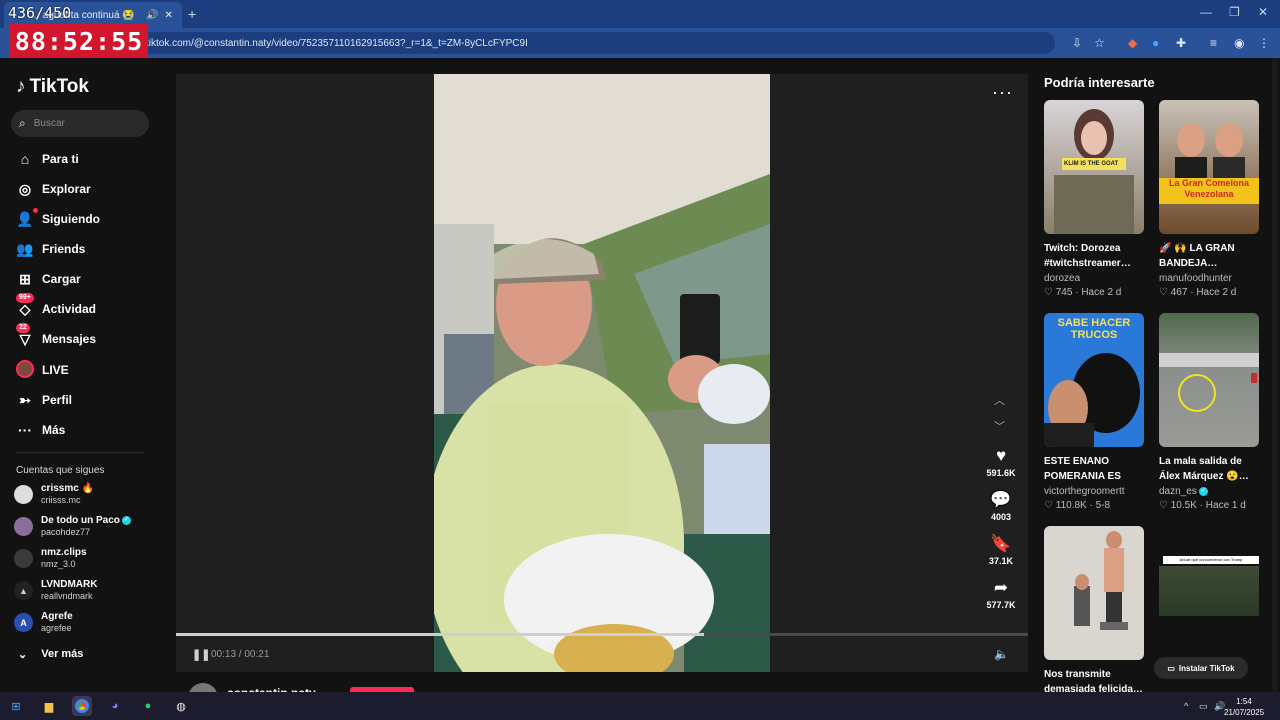 This screenshot has height=720, width=1280. Describe the element at coordinates (1206, 12) in the screenshot. I see `minimize-icon: —` at that location.